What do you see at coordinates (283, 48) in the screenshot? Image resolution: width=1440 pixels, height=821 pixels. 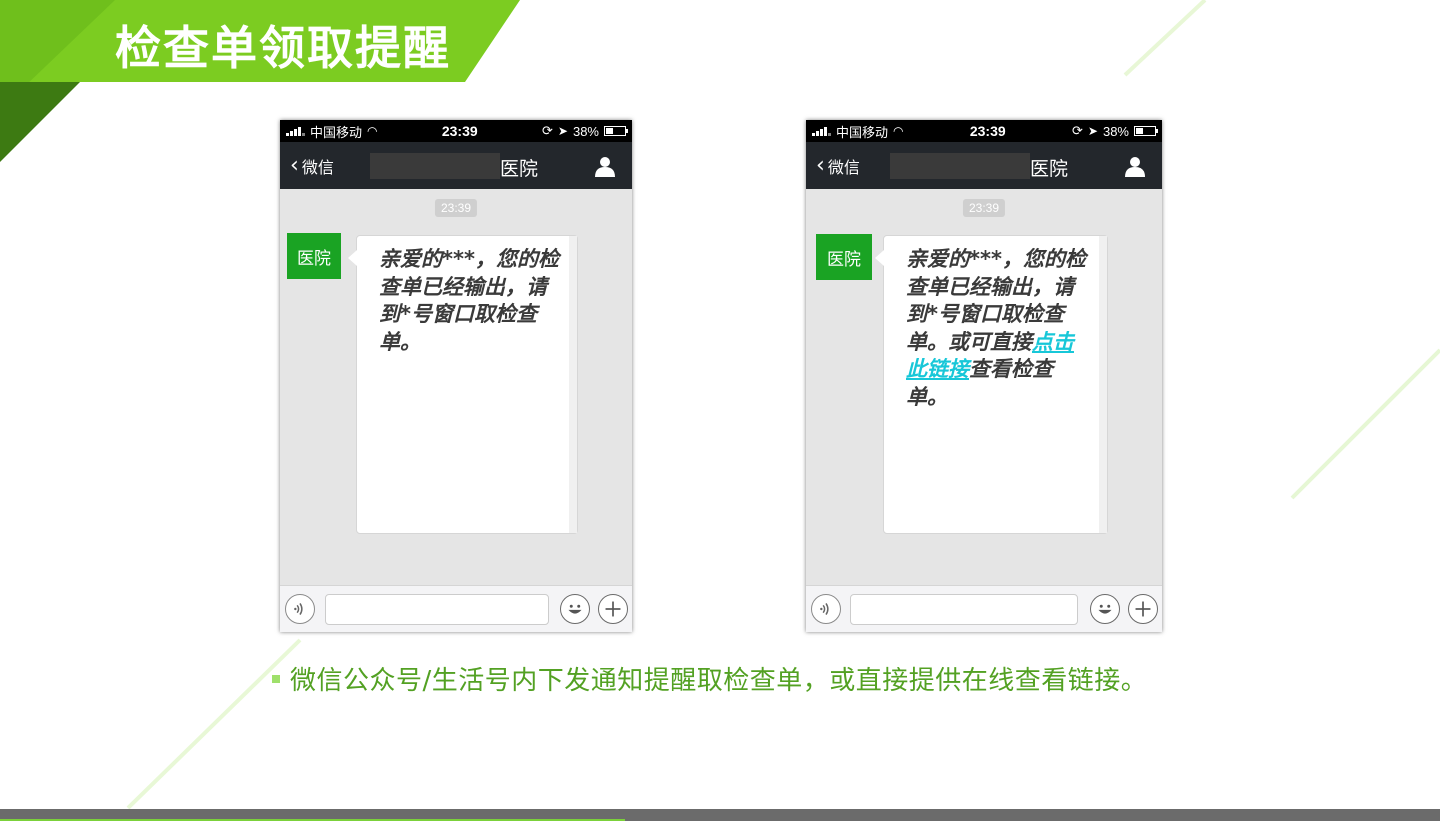 I see `page-title: 检查单领取提醒` at bounding box center [283, 48].